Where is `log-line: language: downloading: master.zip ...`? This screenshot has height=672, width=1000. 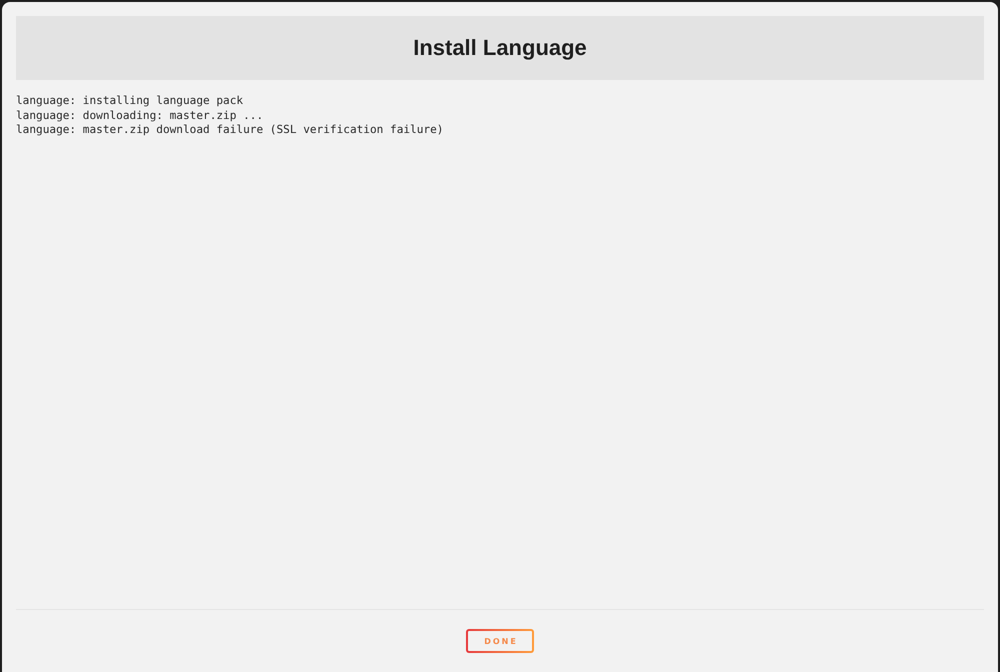
log-line: language: downloading: master.zip ... is located at coordinates (140, 115).